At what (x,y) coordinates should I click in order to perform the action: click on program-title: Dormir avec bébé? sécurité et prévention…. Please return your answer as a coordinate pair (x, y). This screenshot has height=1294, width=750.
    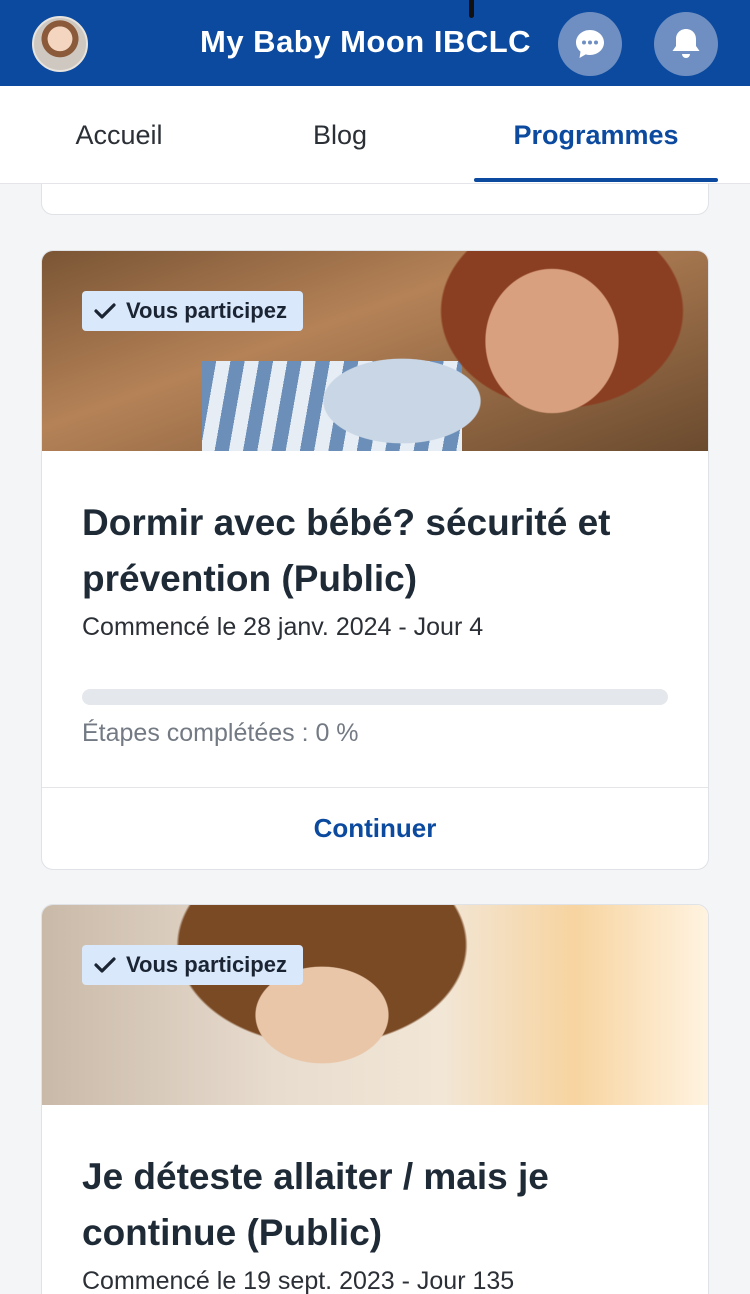
    Looking at the image, I should click on (375, 551).